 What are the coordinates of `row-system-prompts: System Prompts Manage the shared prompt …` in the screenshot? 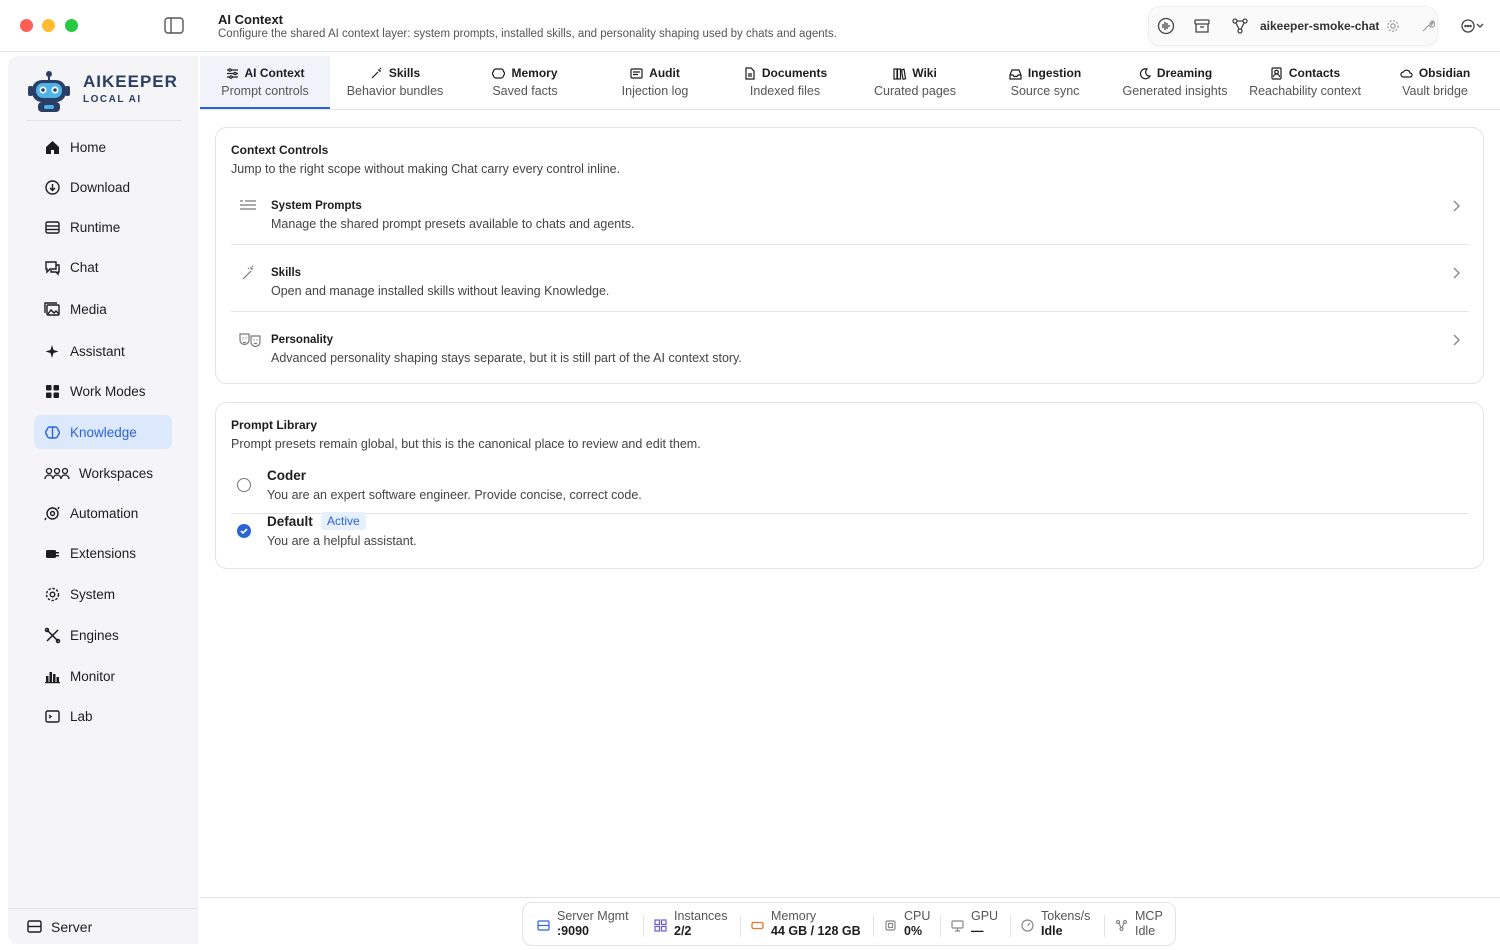 It's located at (850, 219).